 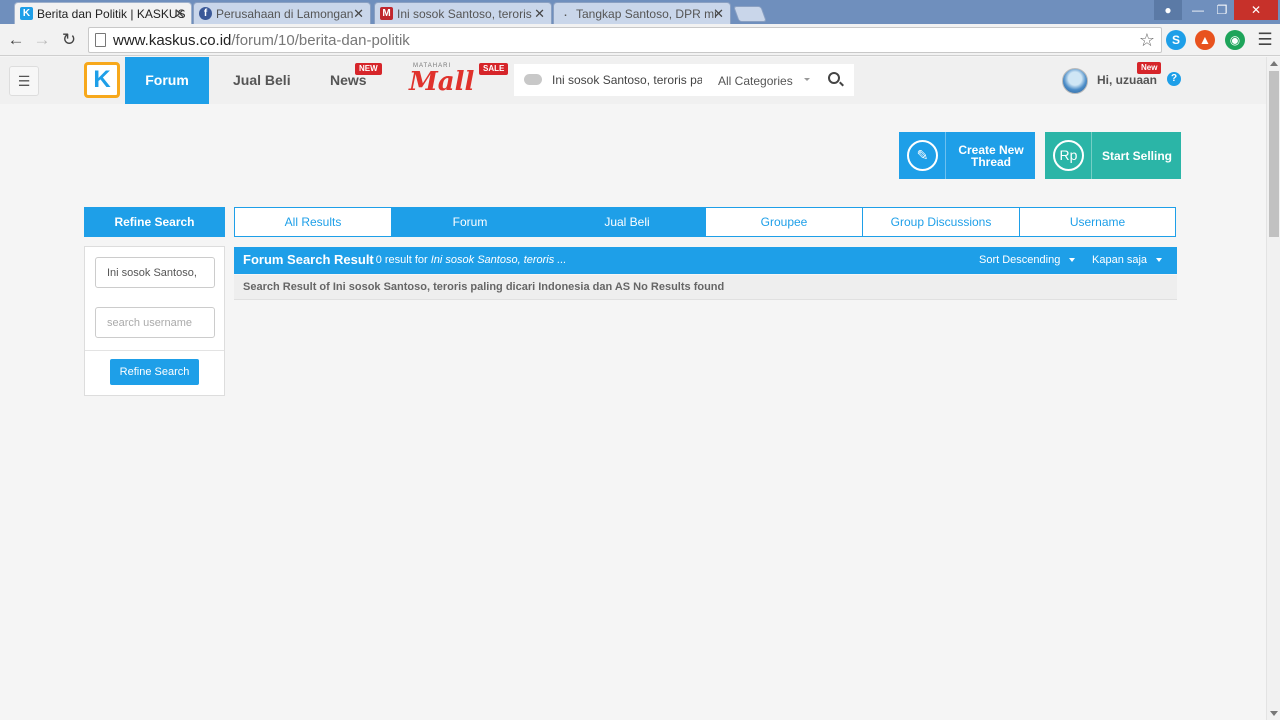 I want to click on facebook-favicon-icon: f, so click(x=205, y=13).